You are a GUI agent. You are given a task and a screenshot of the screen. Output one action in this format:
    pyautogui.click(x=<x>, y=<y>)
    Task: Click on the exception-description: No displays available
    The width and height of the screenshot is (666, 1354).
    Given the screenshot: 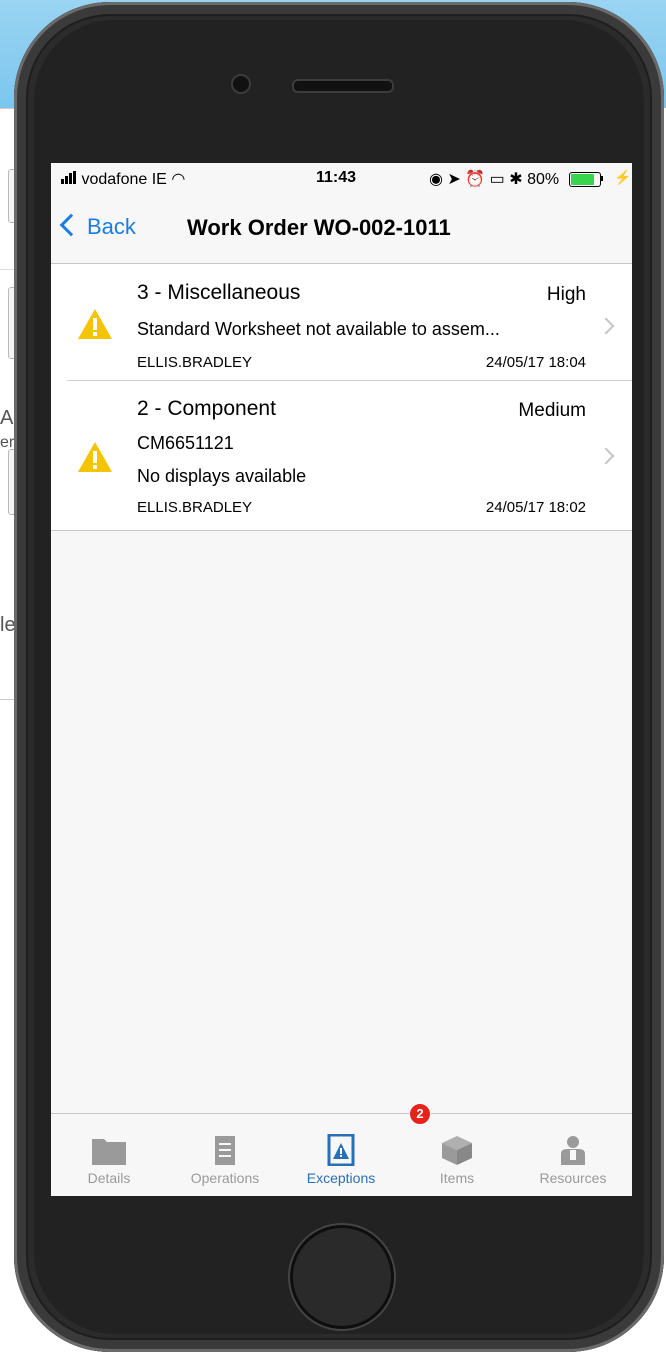 What is the action you would take?
    pyautogui.click(x=222, y=476)
    